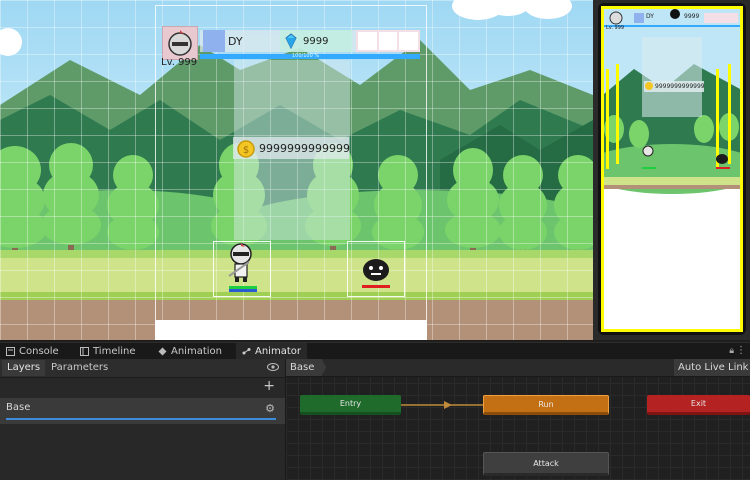 This screenshot has height=480, width=750. What do you see at coordinates (615, 28) in the screenshot?
I see `game-level-label: Lv. 999` at bounding box center [615, 28].